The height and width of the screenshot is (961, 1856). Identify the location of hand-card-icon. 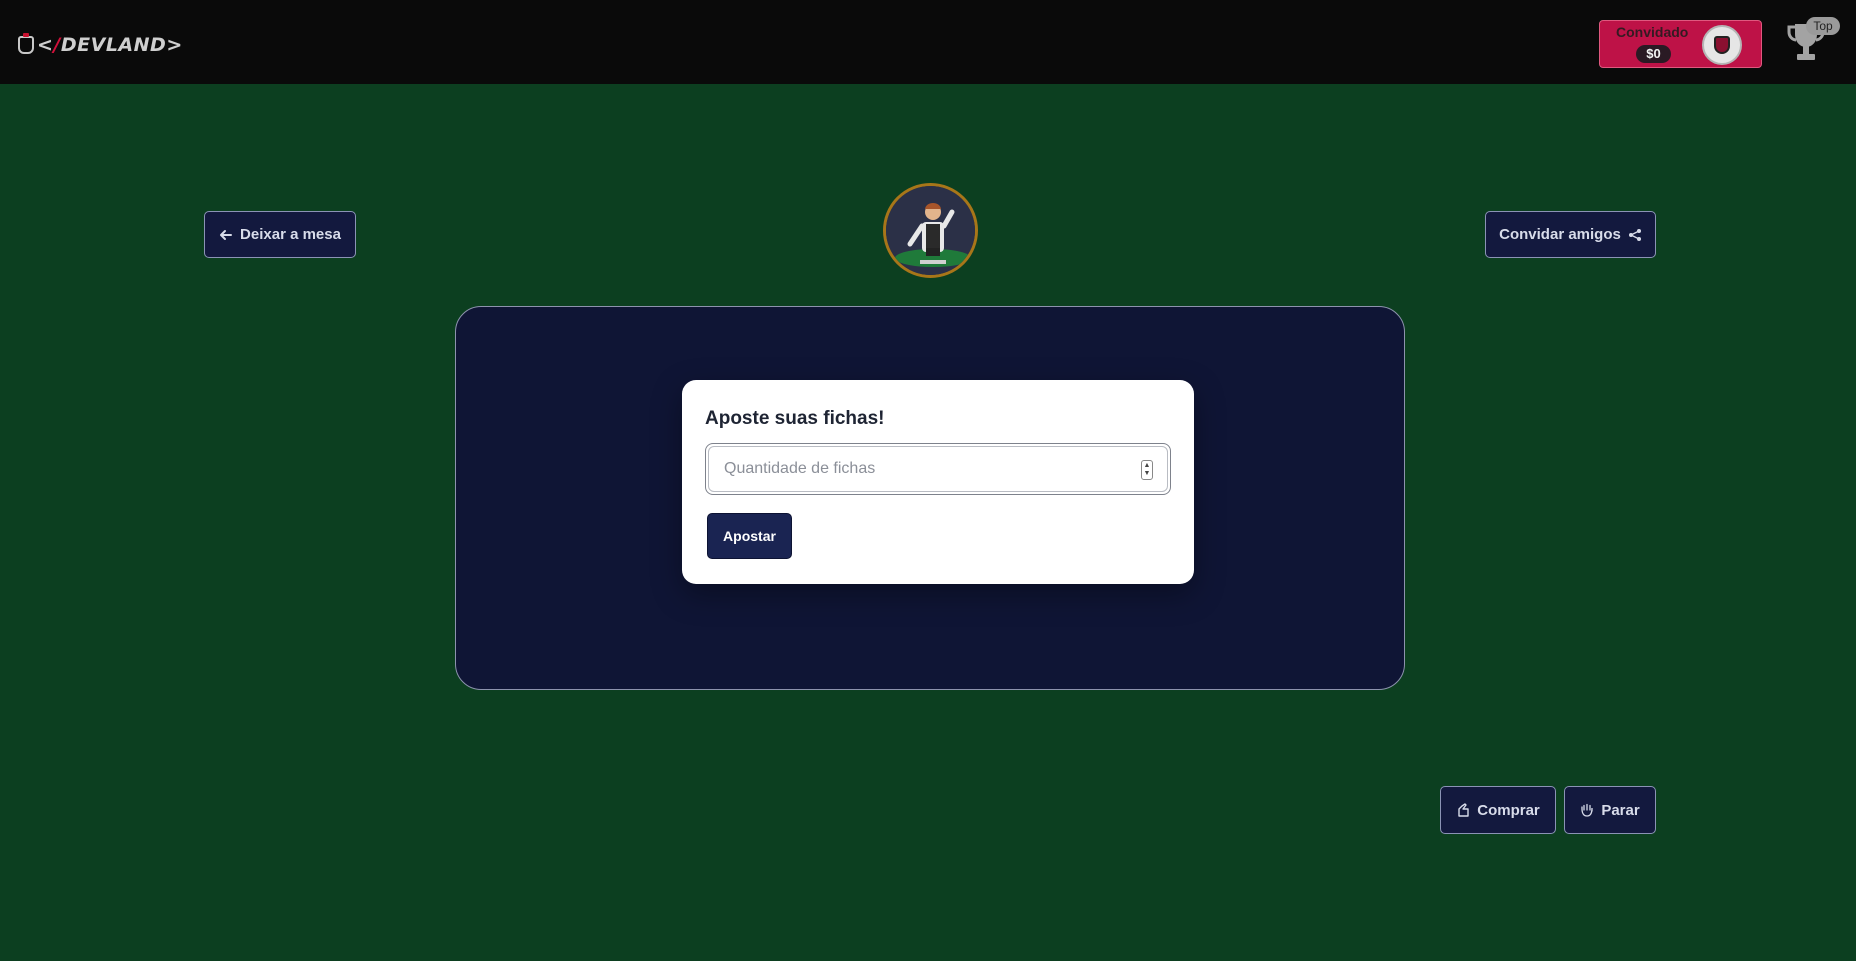
(1463, 810).